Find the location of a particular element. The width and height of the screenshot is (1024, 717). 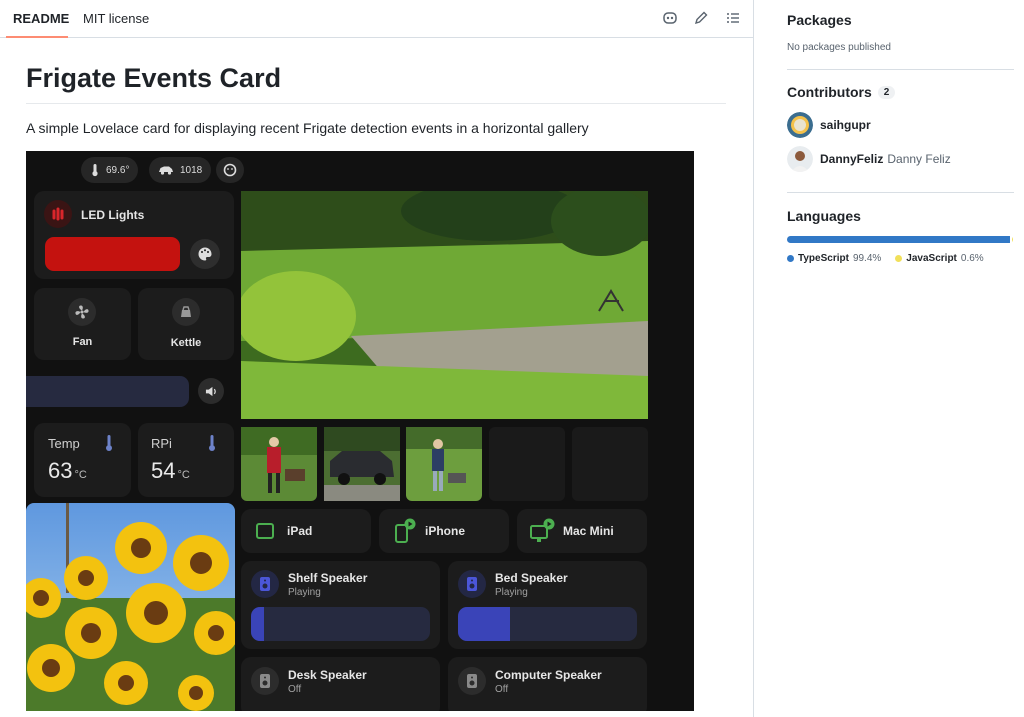

tablet-icon is located at coordinates (265, 531).